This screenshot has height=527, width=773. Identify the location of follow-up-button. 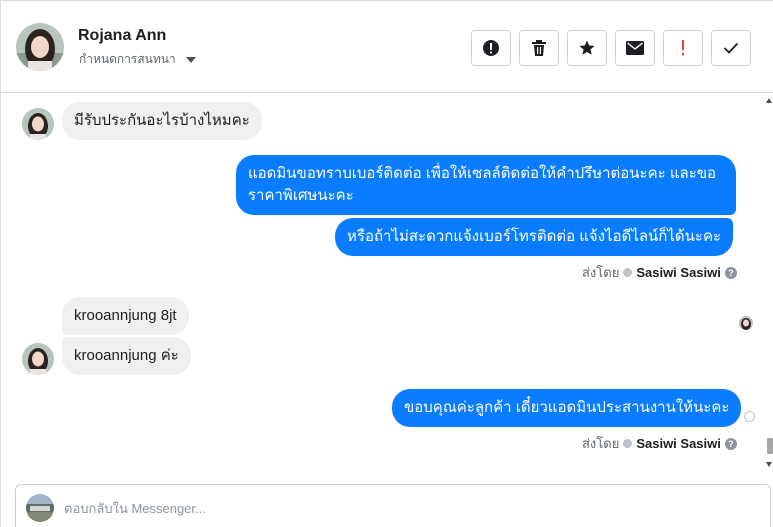
(683, 48).